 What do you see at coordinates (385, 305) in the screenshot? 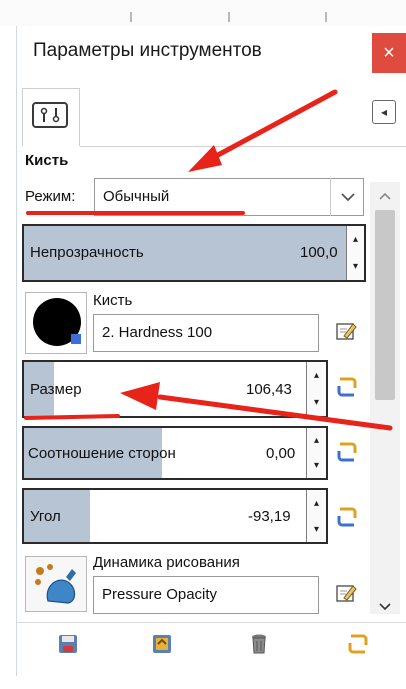
I see `scrollbar-thumb` at bounding box center [385, 305].